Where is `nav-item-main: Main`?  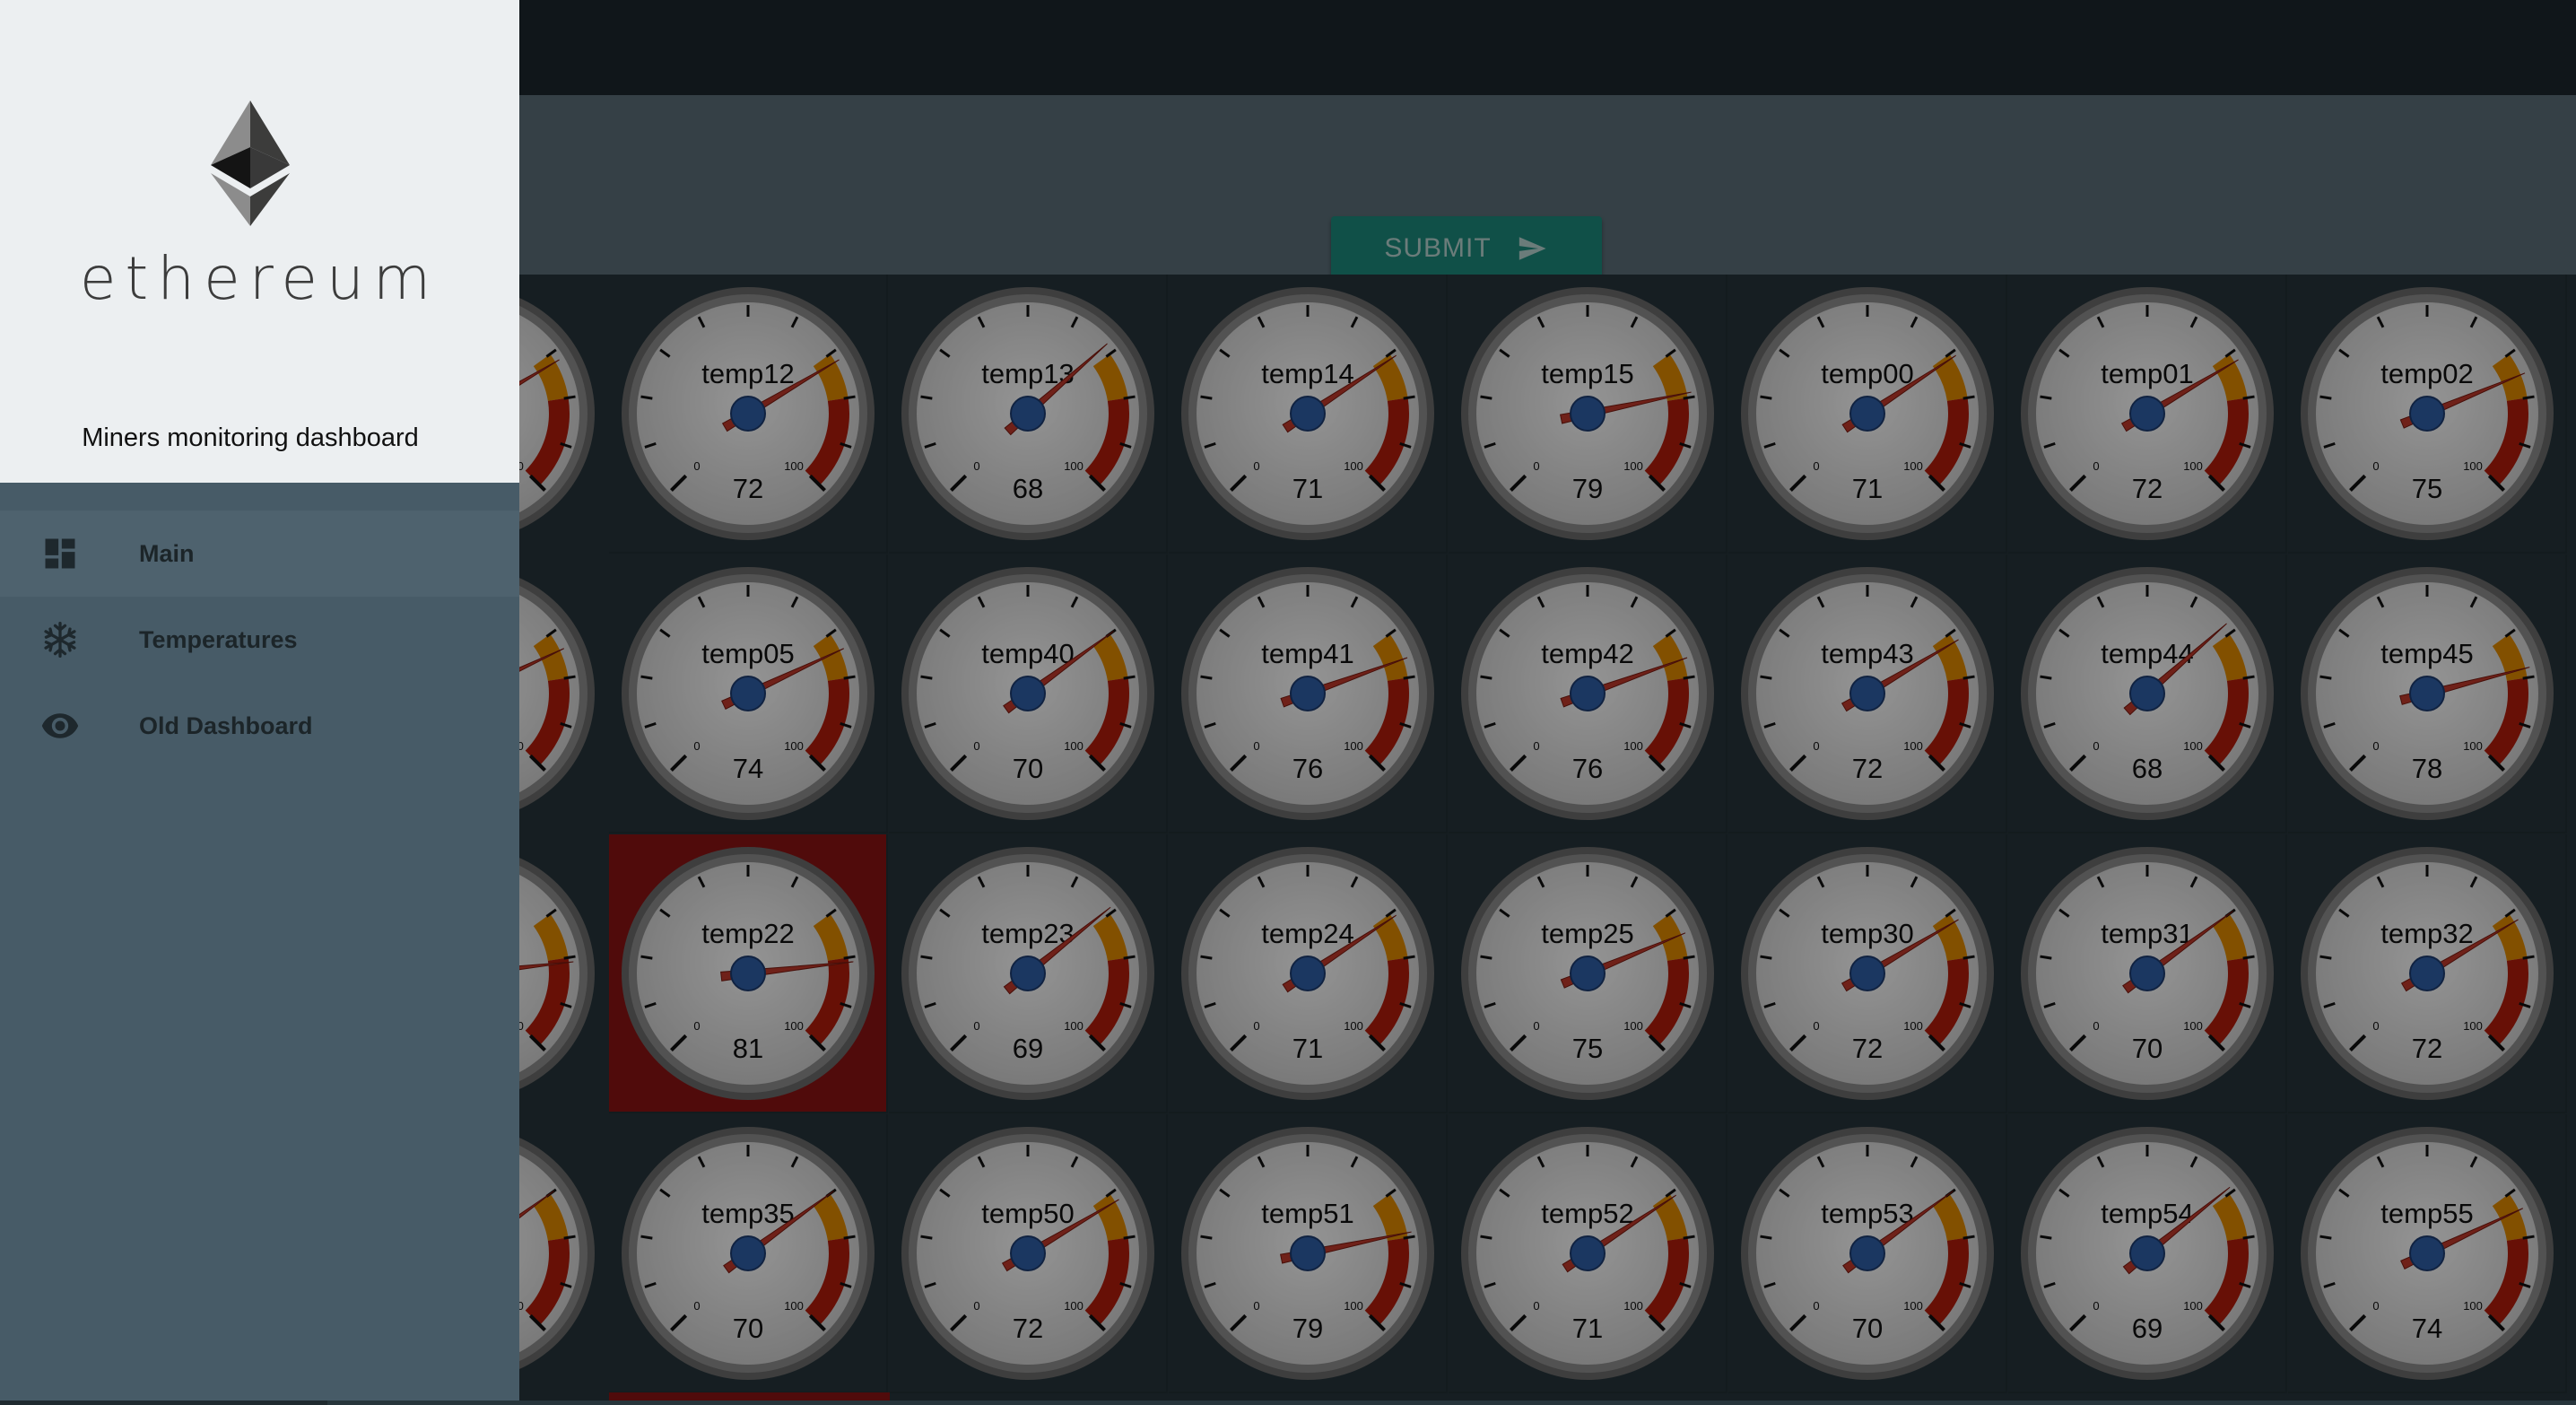
nav-item-main: Main is located at coordinates (259, 554).